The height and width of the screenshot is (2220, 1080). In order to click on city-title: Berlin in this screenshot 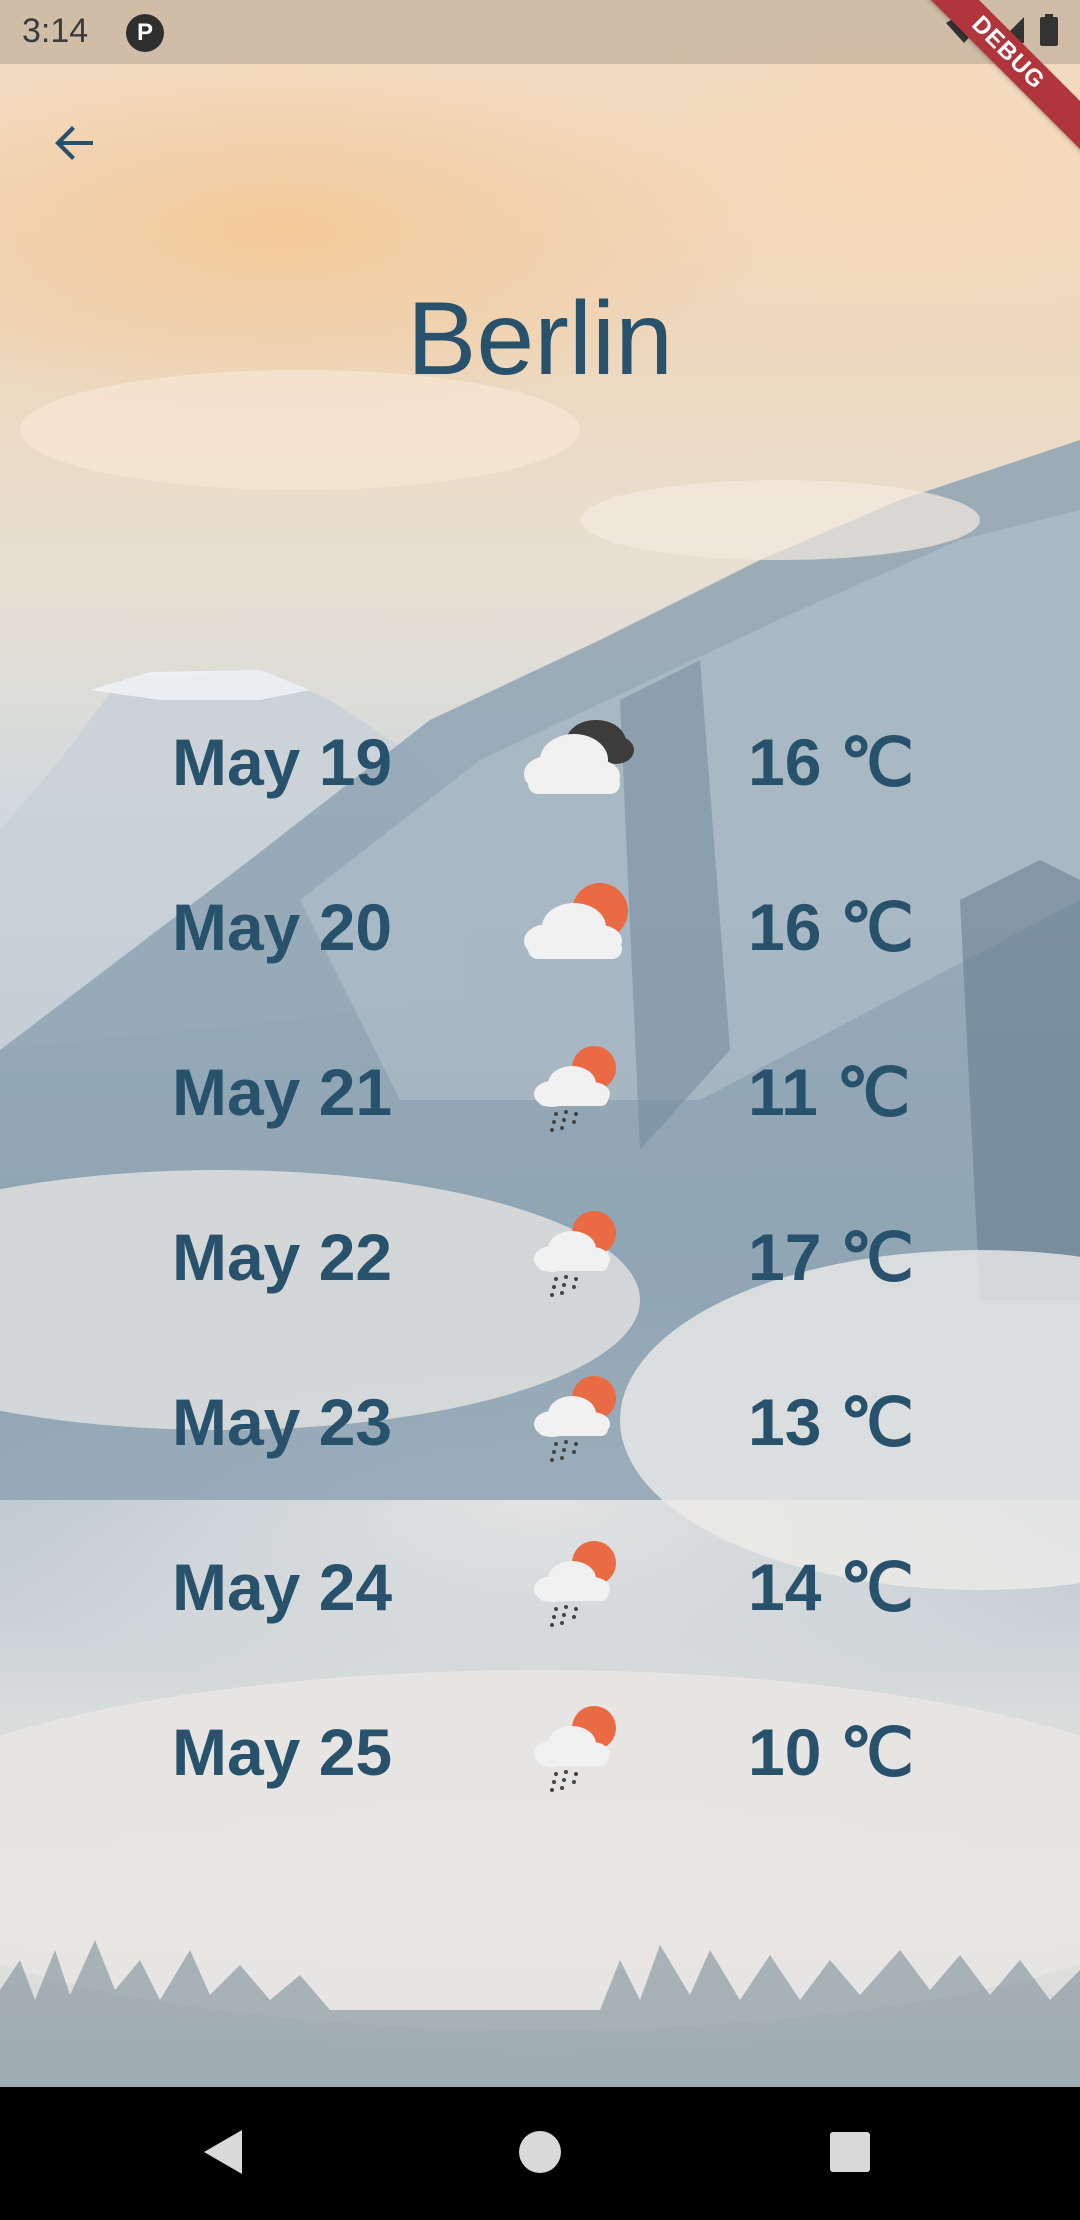, I will do `click(540, 339)`.